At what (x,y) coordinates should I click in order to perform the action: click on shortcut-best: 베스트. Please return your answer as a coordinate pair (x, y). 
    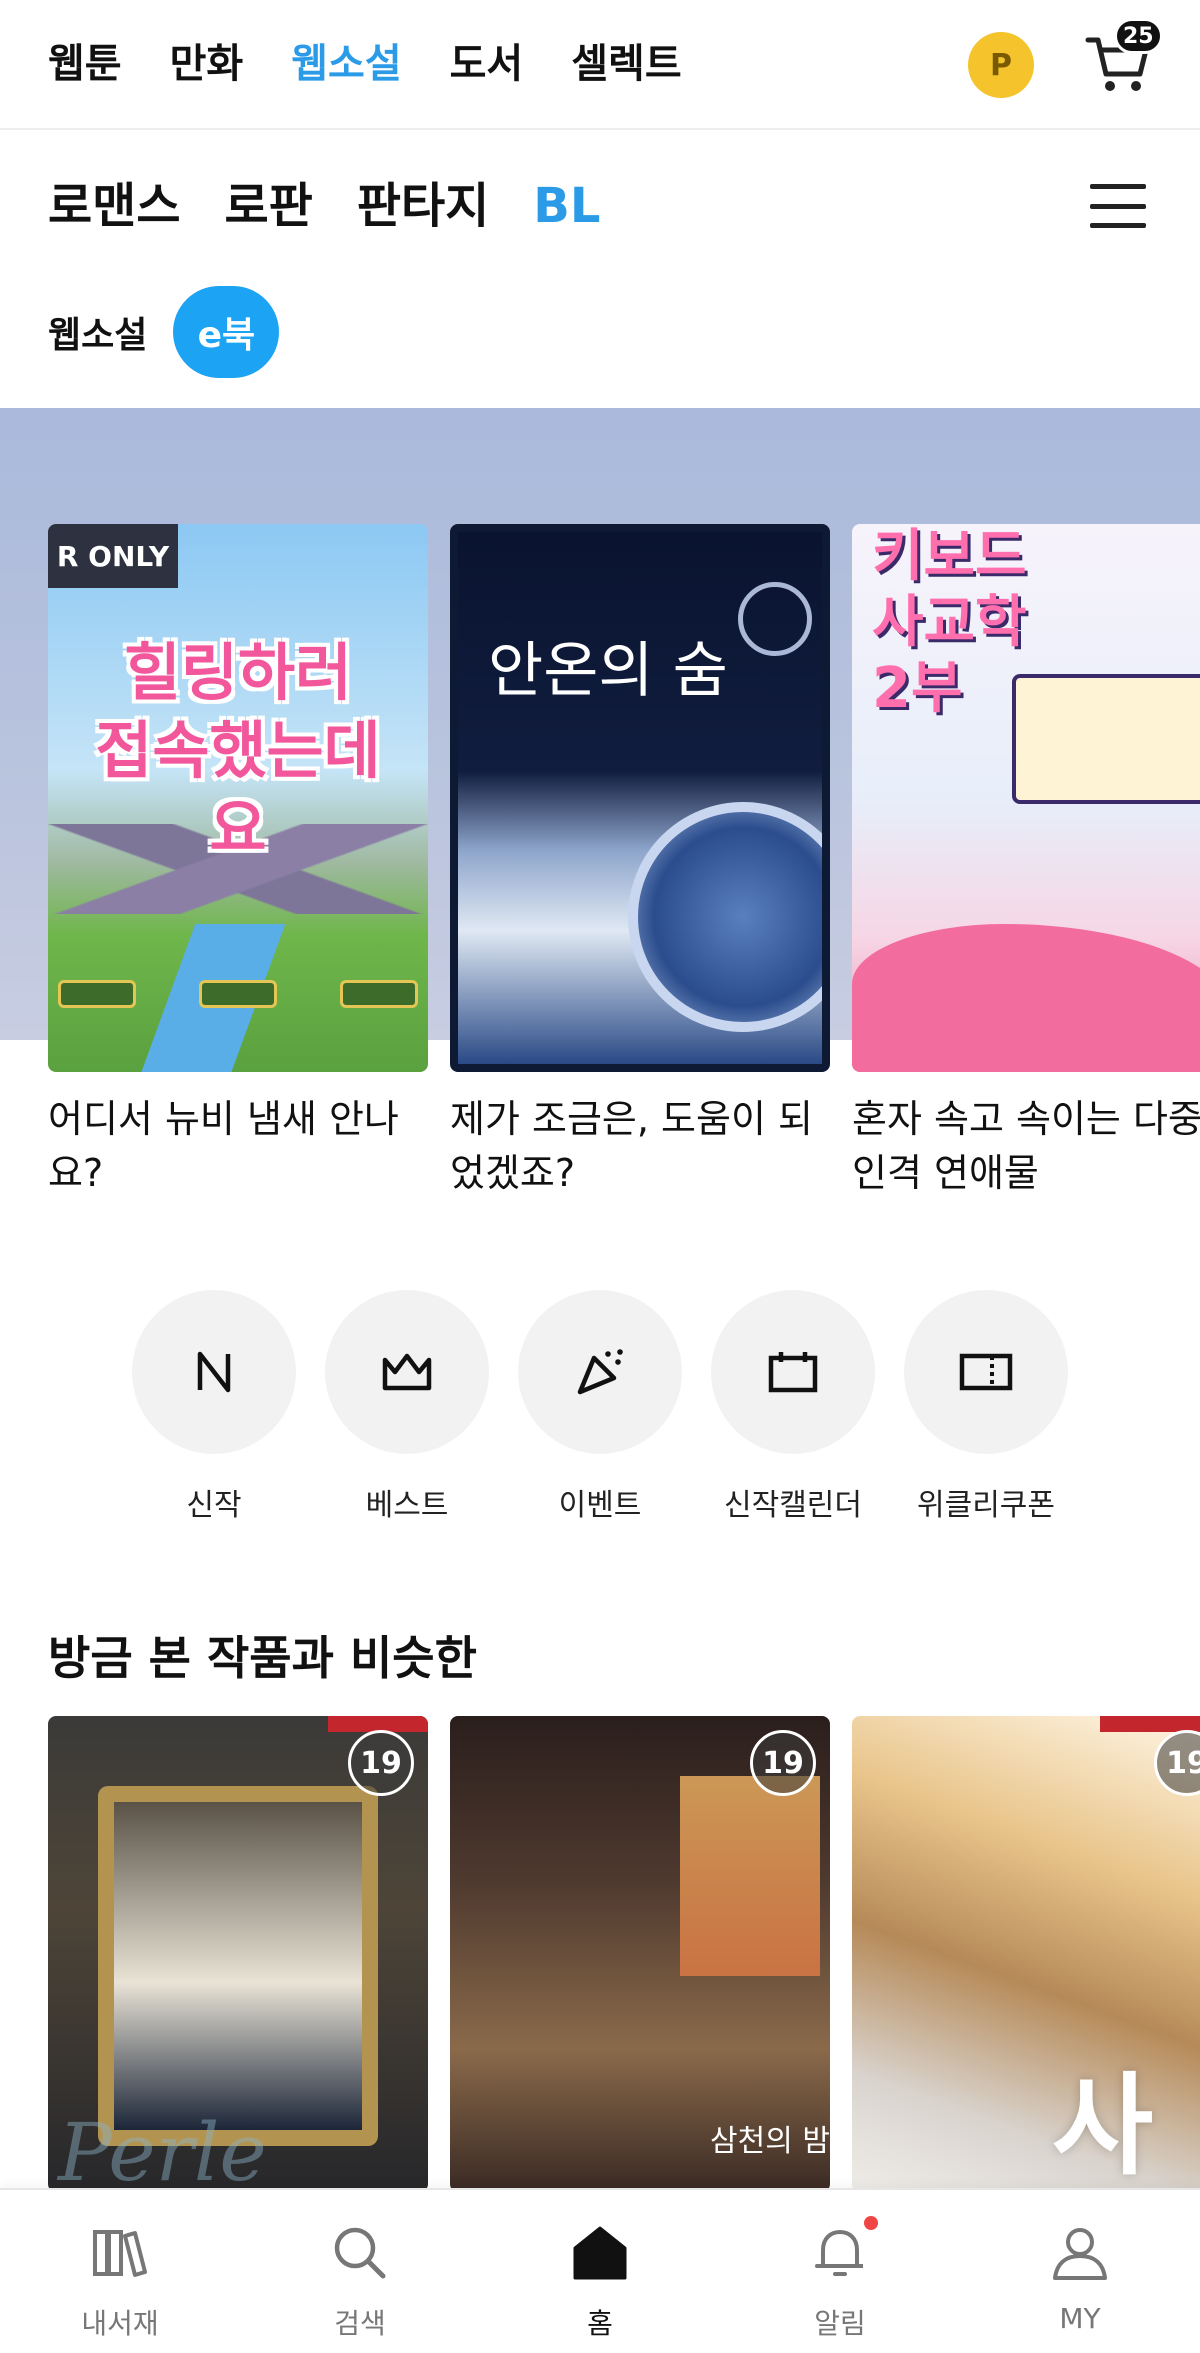
    Looking at the image, I should click on (407, 1407).